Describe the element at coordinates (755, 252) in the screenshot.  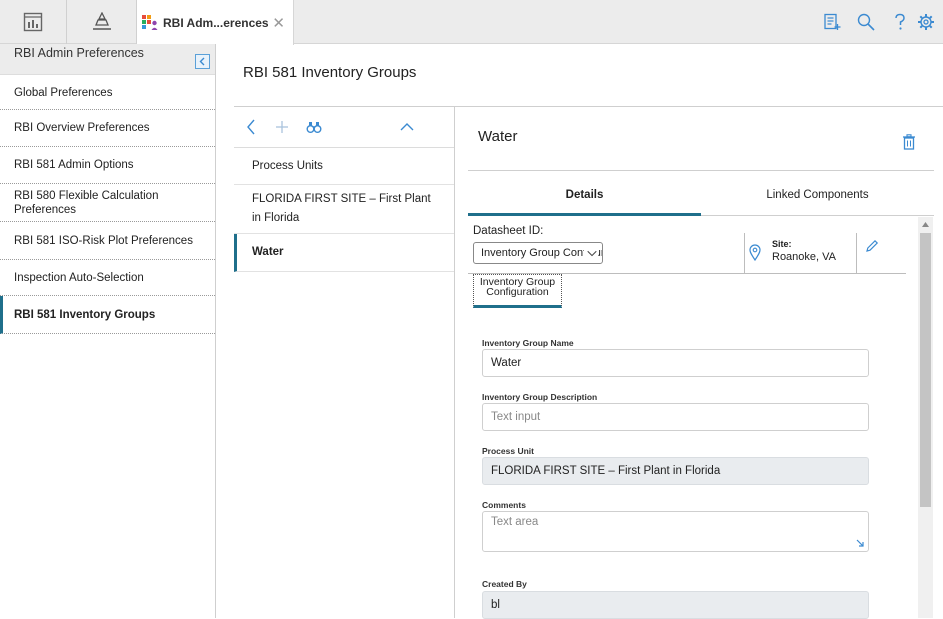
I see `location-pin-icon` at that location.